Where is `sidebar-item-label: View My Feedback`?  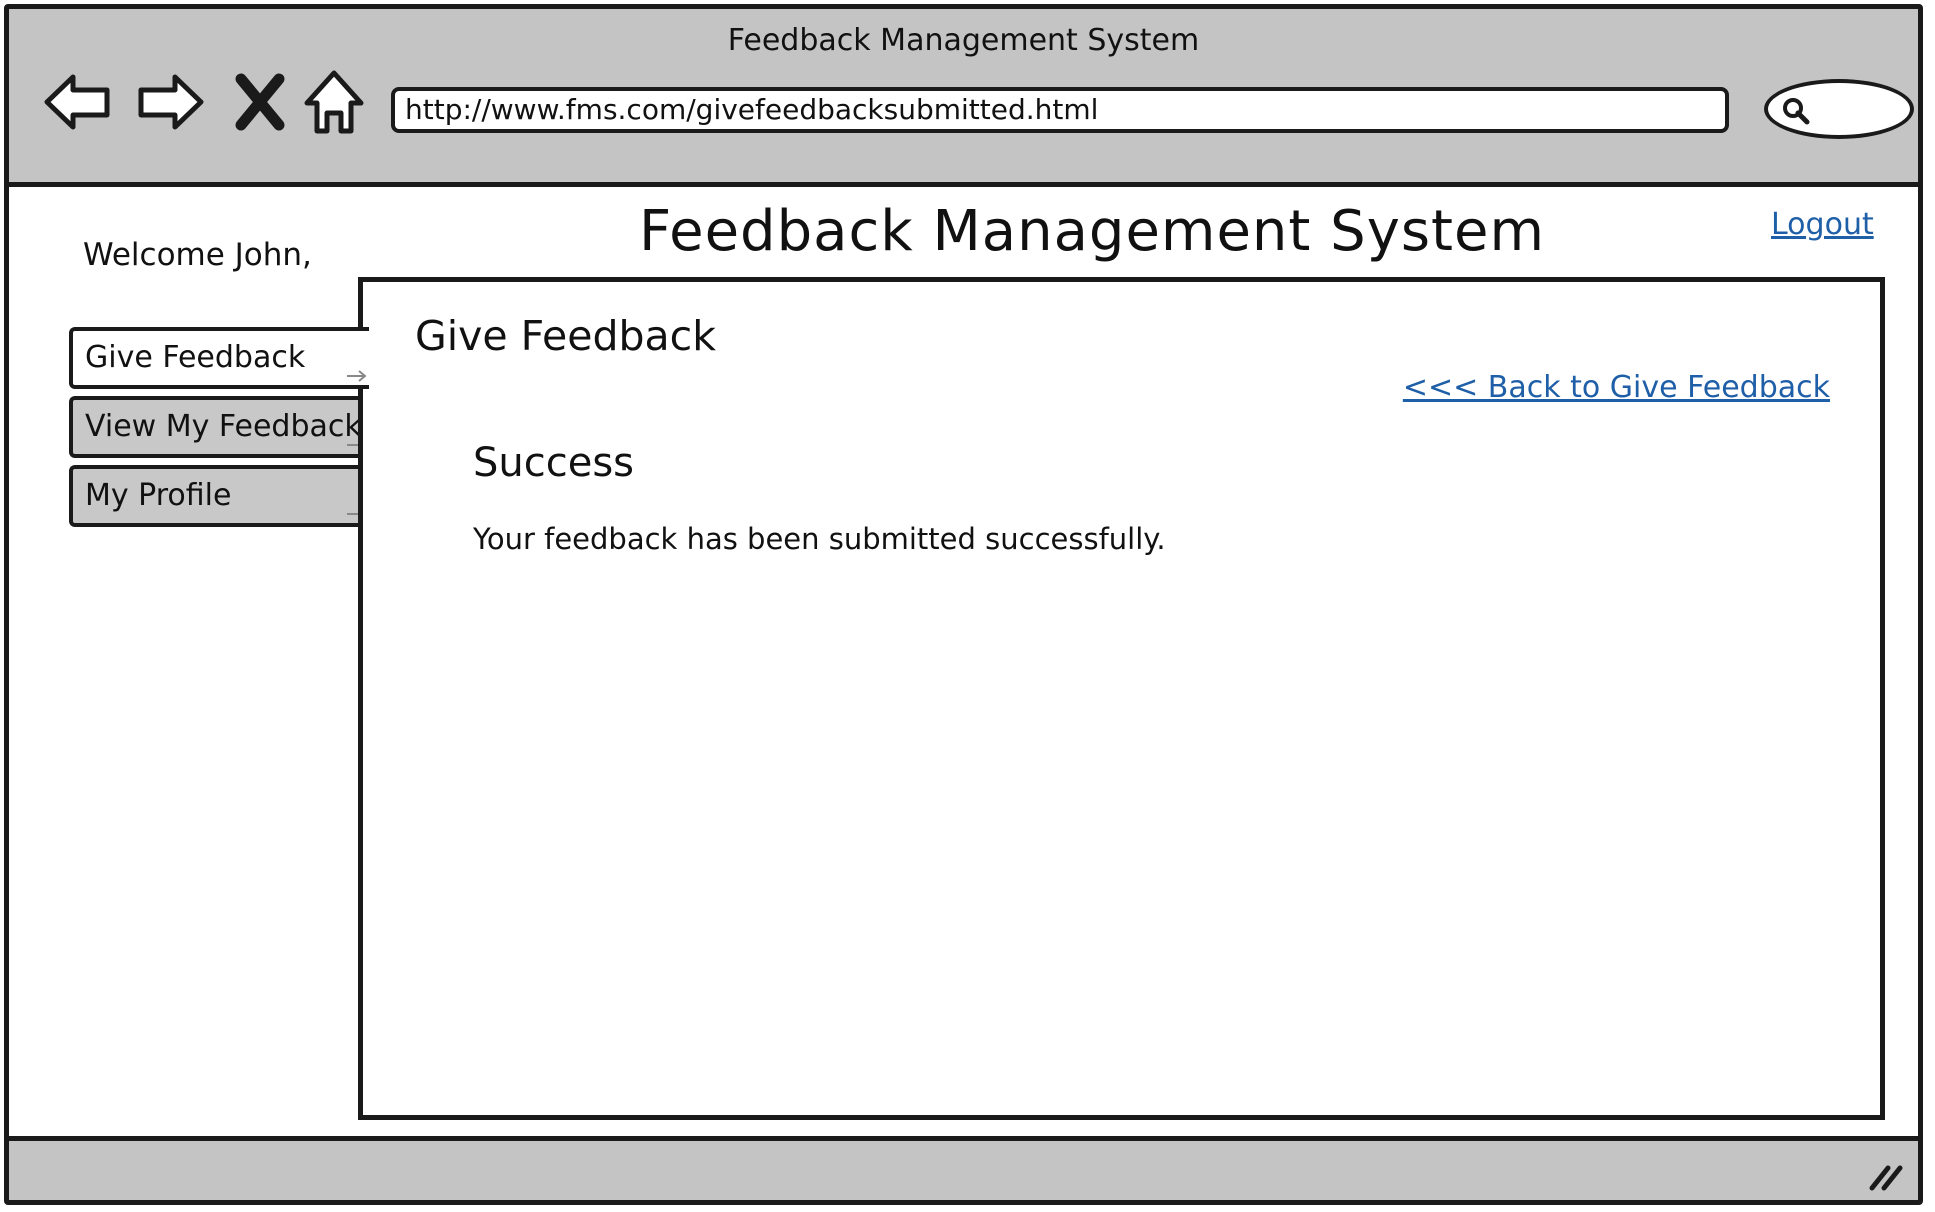 sidebar-item-label: View My Feedback is located at coordinates (223, 426).